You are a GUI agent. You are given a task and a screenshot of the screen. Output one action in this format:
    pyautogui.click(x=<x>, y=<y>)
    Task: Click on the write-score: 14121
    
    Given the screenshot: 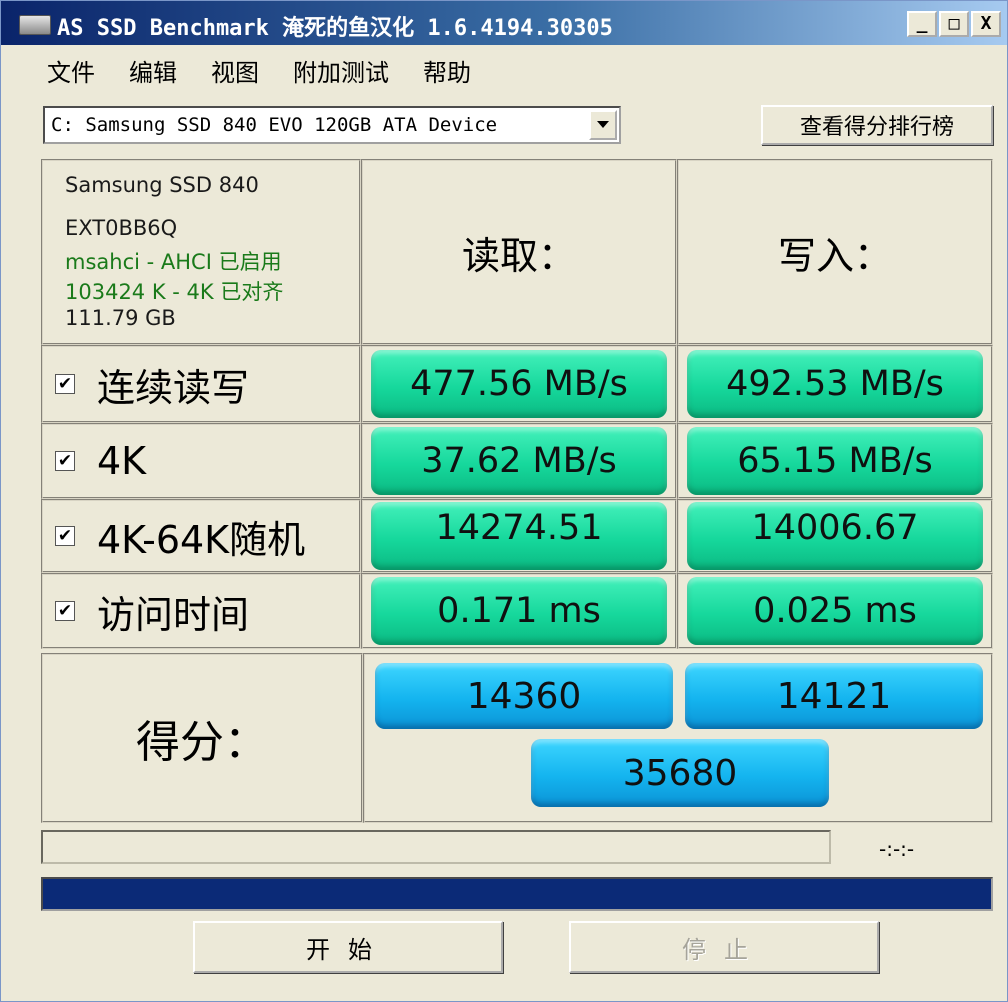 What is the action you would take?
    pyautogui.click(x=834, y=696)
    